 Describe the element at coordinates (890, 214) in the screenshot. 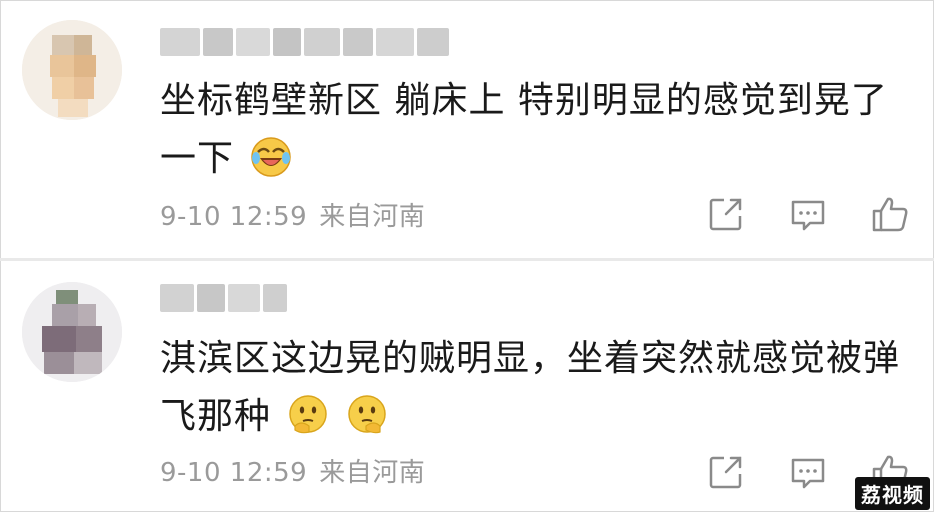

I see `thumbs-up-icon` at that location.